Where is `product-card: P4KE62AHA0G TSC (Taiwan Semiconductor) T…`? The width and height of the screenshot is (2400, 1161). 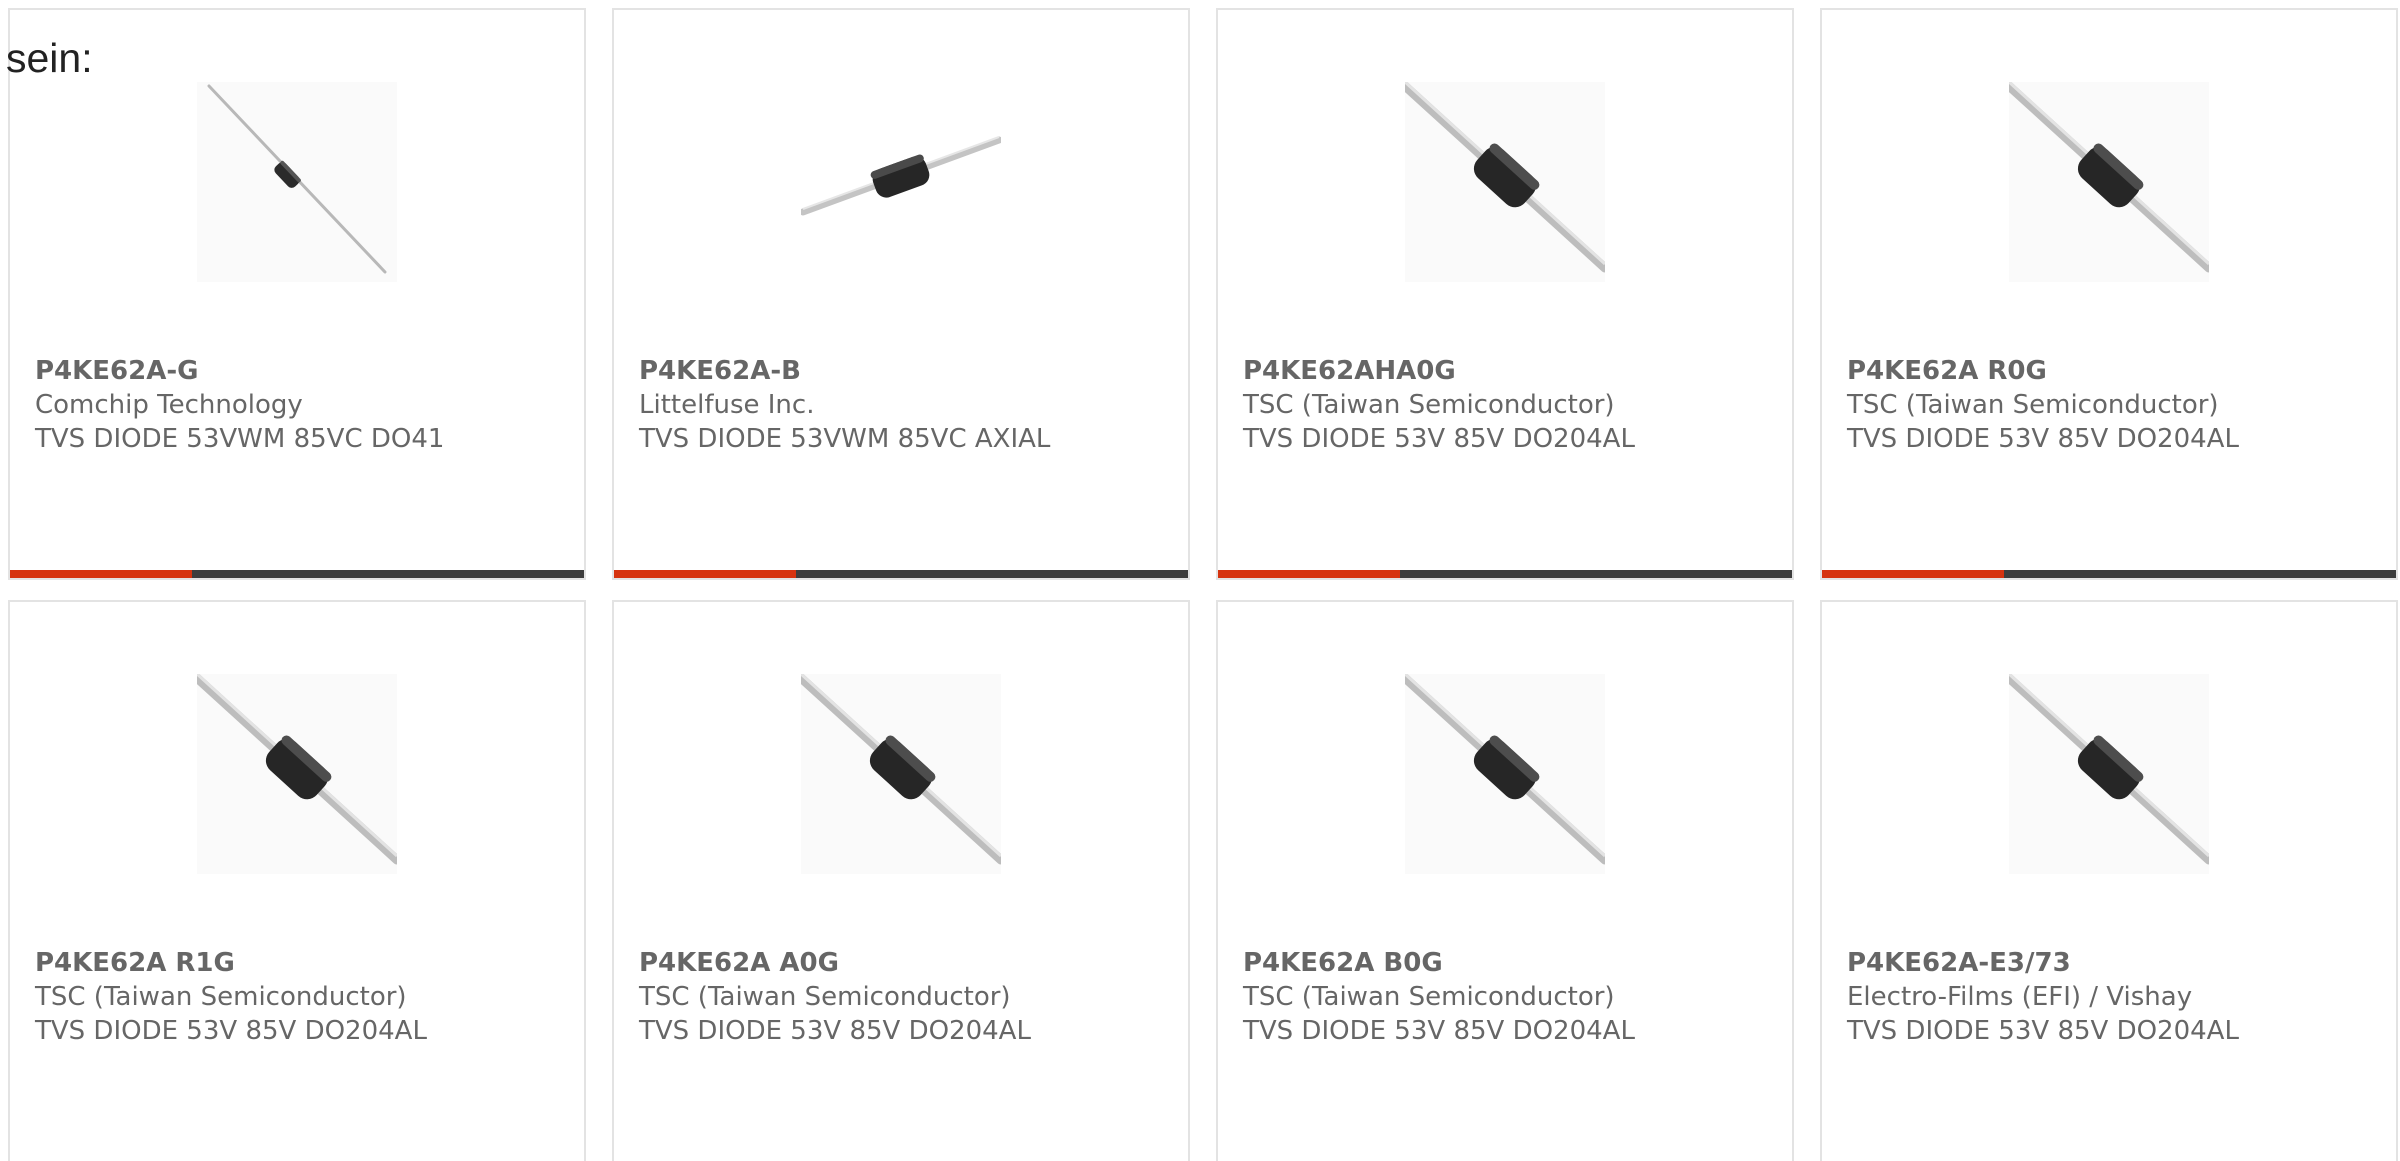 product-card: P4KE62AHA0G TSC (Taiwan Semiconductor) T… is located at coordinates (1505, 294).